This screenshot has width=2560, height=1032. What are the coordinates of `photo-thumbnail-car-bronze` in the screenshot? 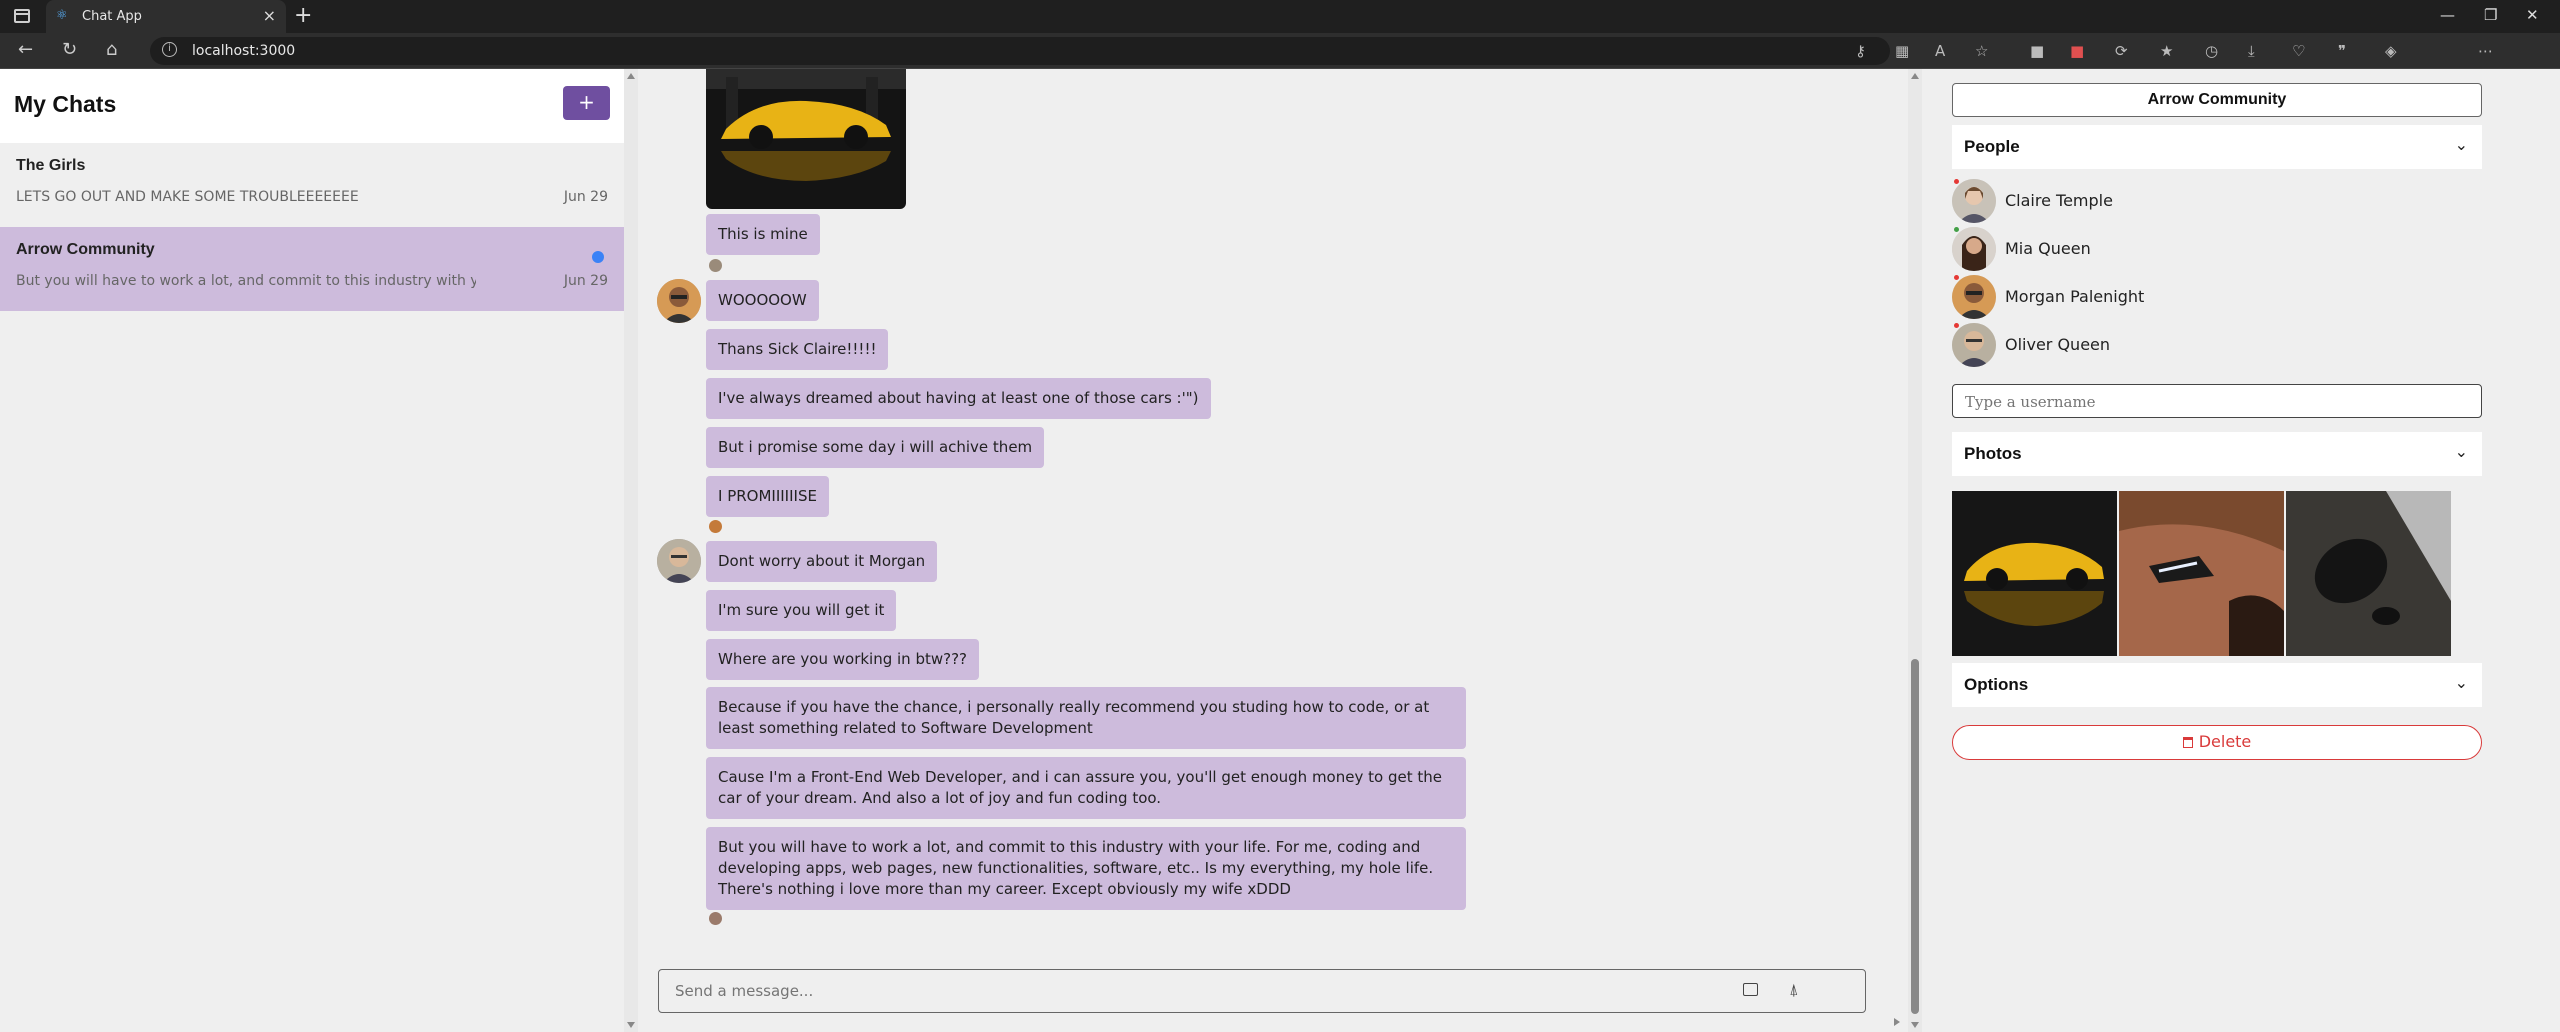 It's located at (2201, 573).